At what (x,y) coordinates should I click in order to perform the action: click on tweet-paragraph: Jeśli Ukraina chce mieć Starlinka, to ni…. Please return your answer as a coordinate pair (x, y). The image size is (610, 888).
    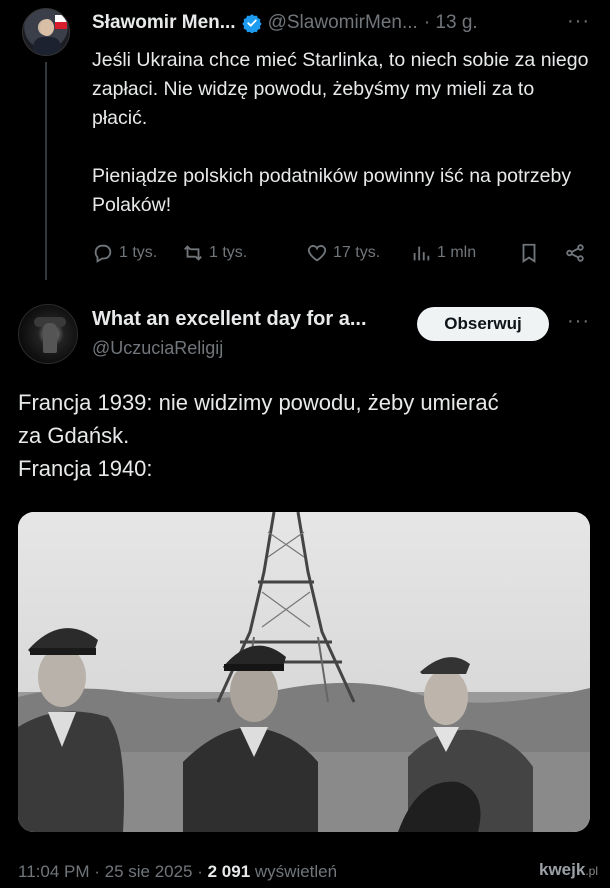
    Looking at the image, I should click on (340, 89).